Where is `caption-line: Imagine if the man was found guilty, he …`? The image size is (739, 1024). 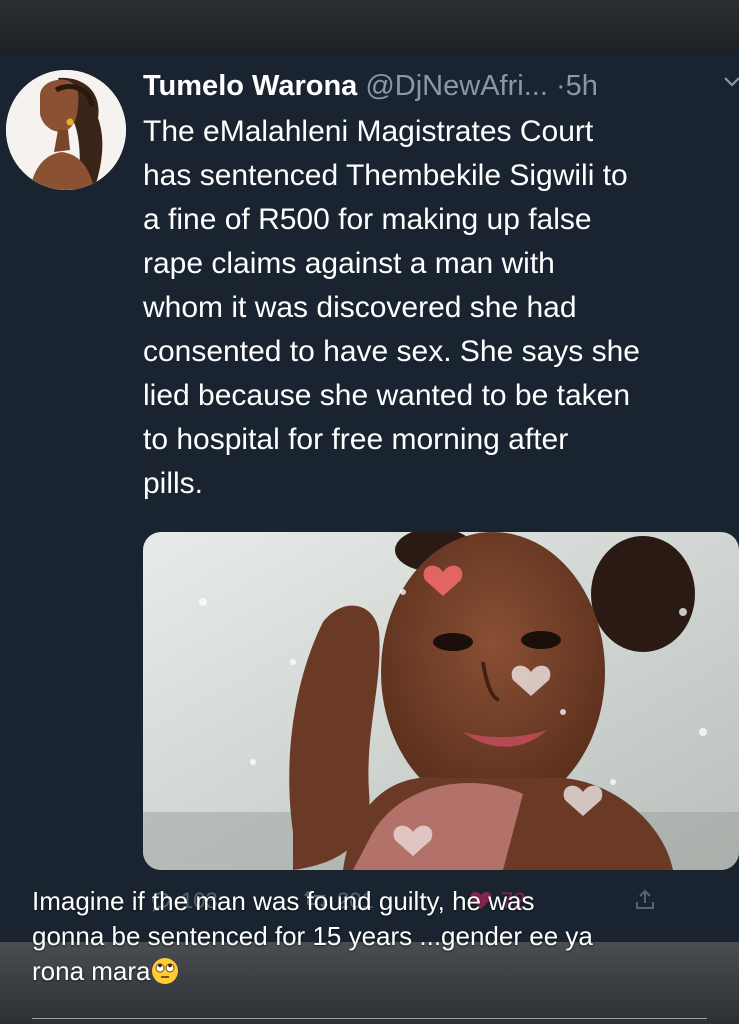 caption-line: Imagine if the man was found guilty, he … is located at coordinates (283, 901).